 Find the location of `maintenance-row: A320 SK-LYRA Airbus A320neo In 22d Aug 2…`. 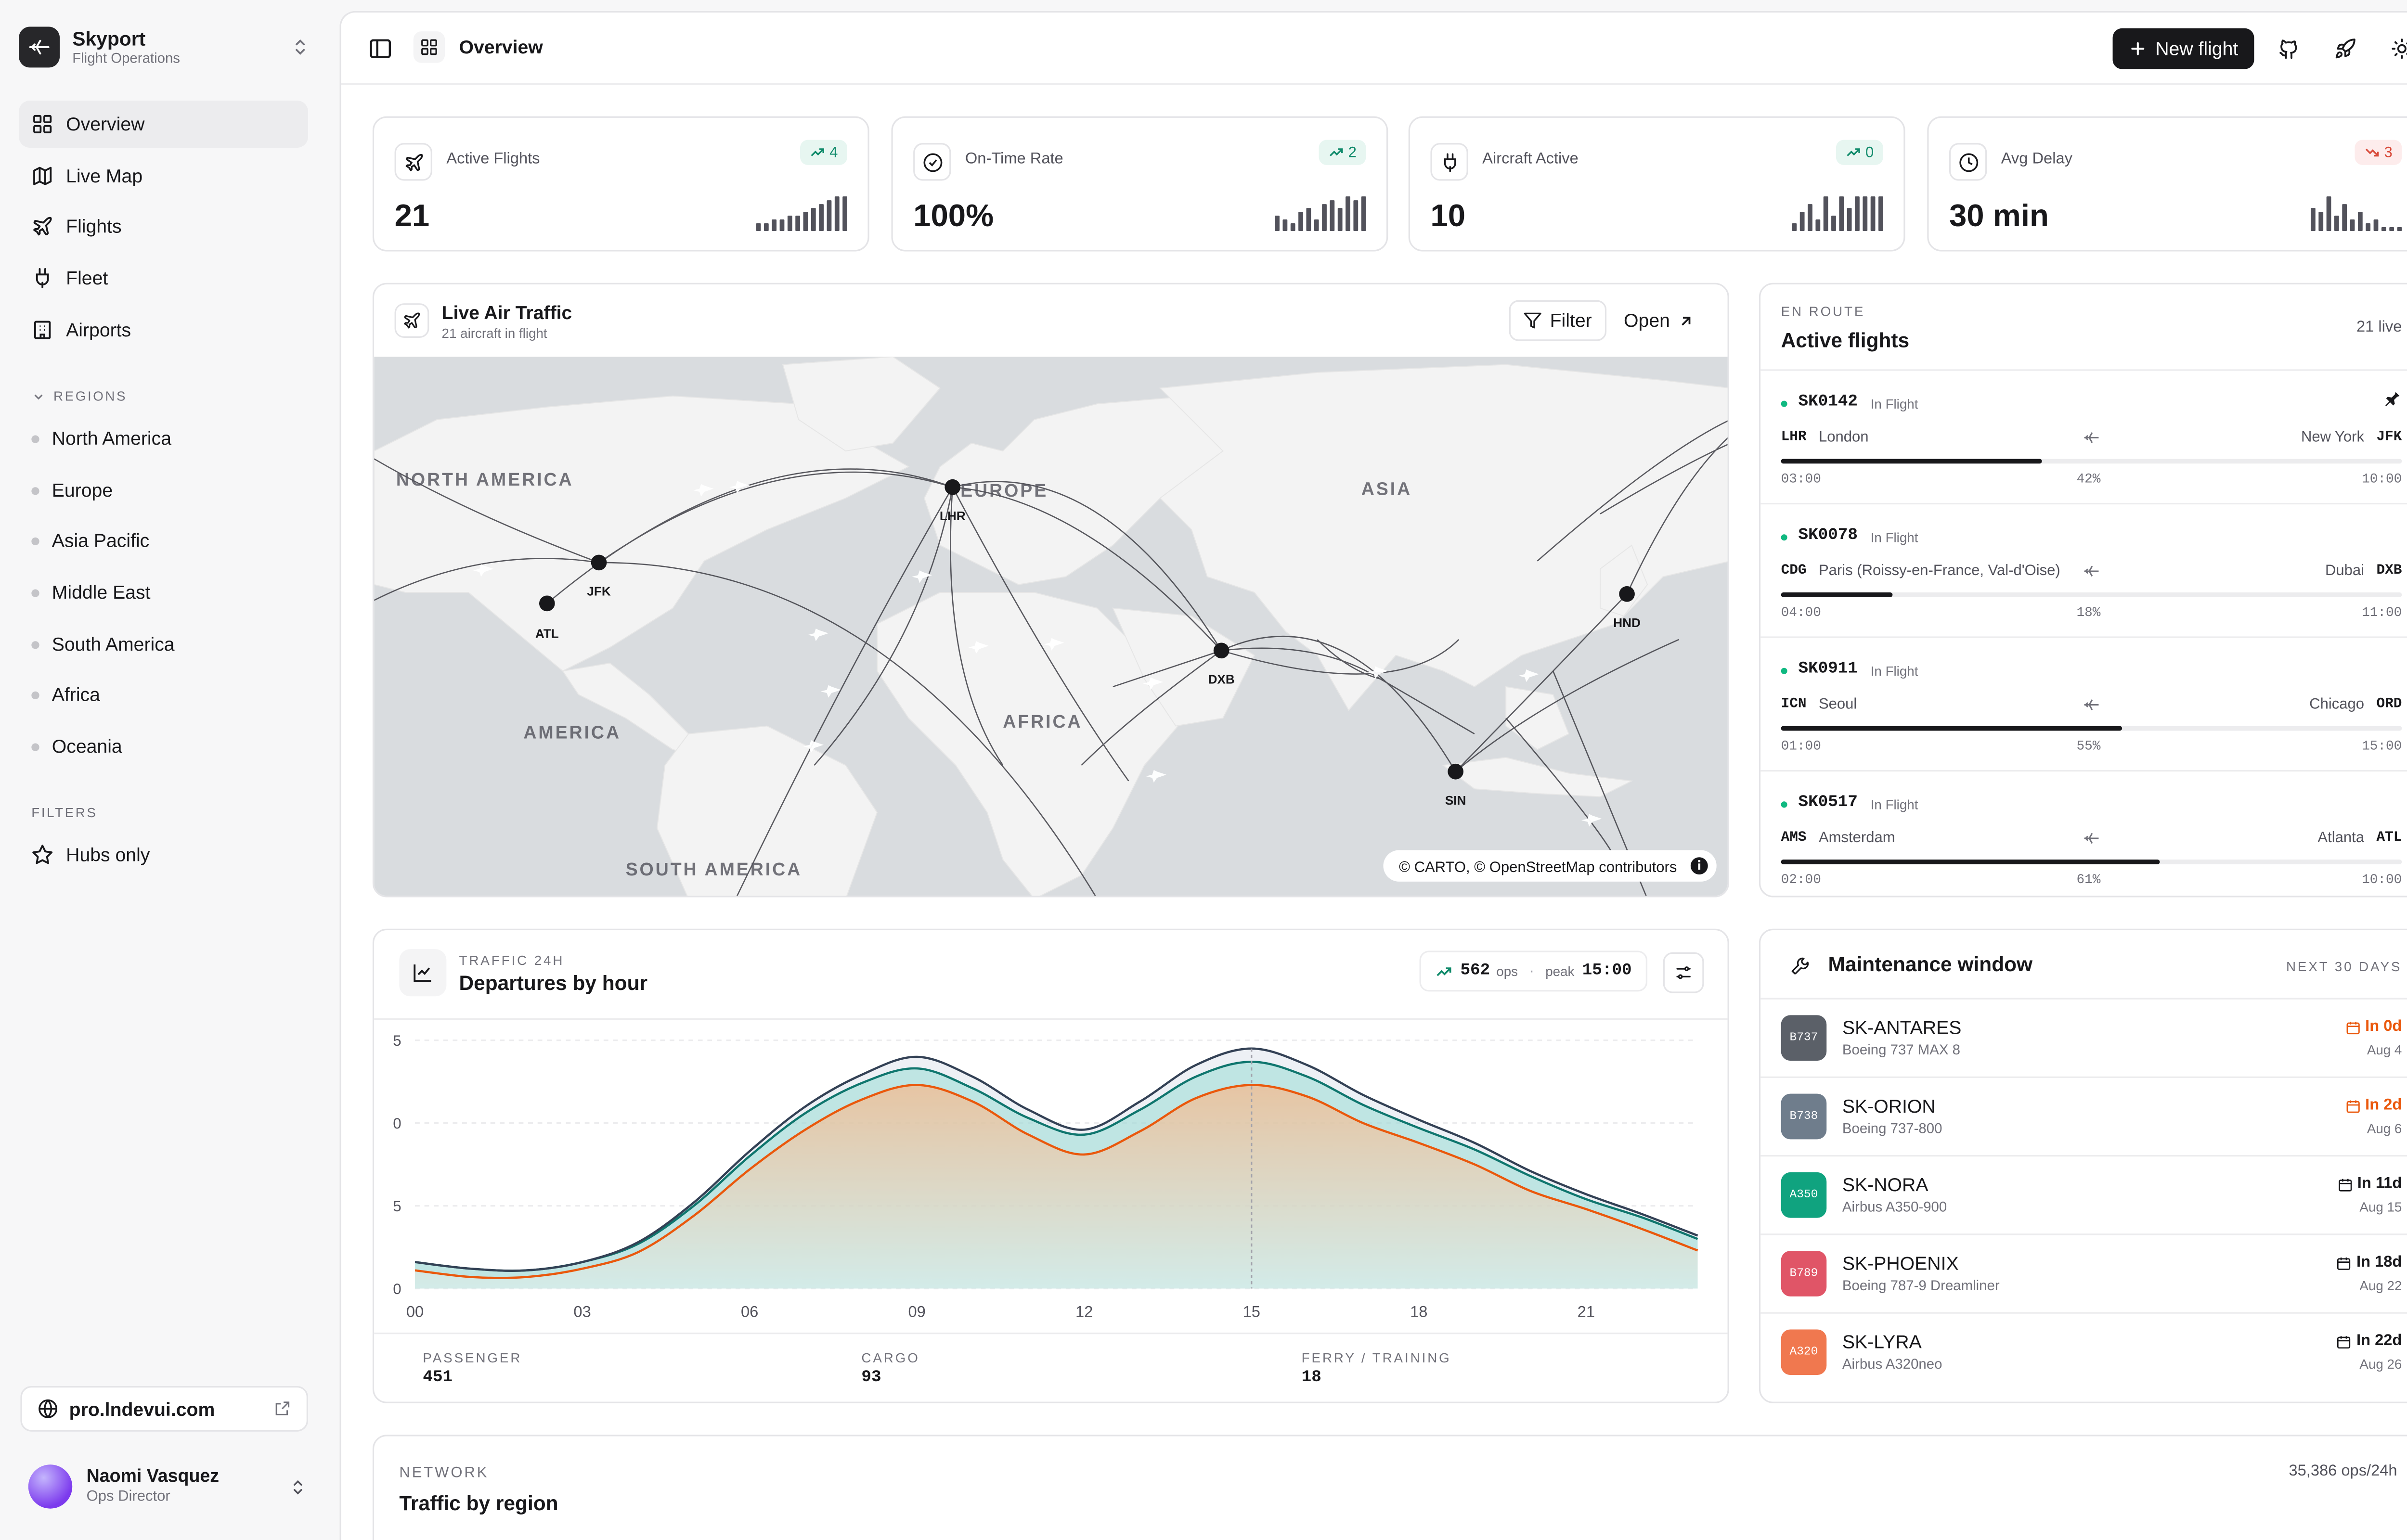

maintenance-row: A320 SK-LYRA Airbus A320neo In 22d Aug 2… is located at coordinates (2083, 1353).